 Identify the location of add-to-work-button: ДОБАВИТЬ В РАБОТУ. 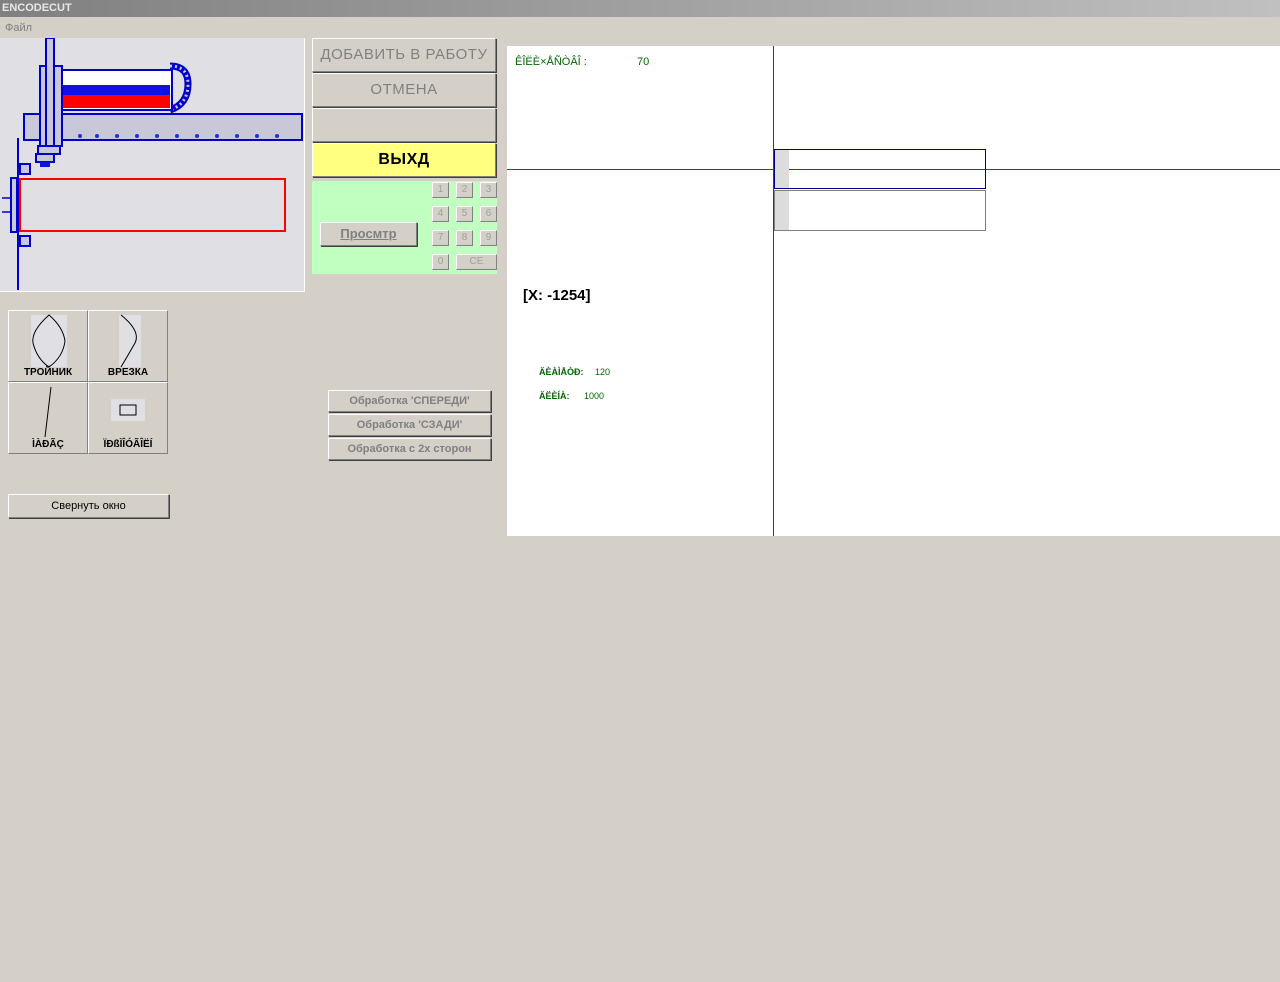
(404, 55).